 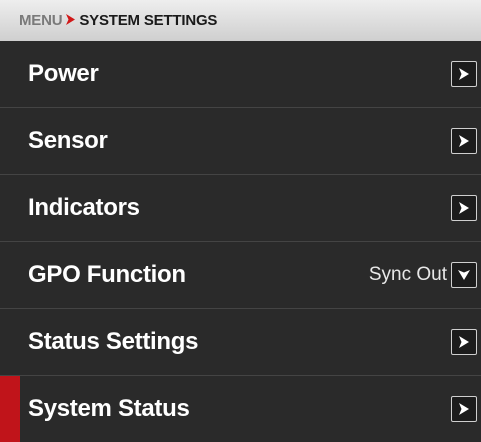 I want to click on breadcrumb: MENU SYSTEM SETTINGS, so click(x=240, y=20).